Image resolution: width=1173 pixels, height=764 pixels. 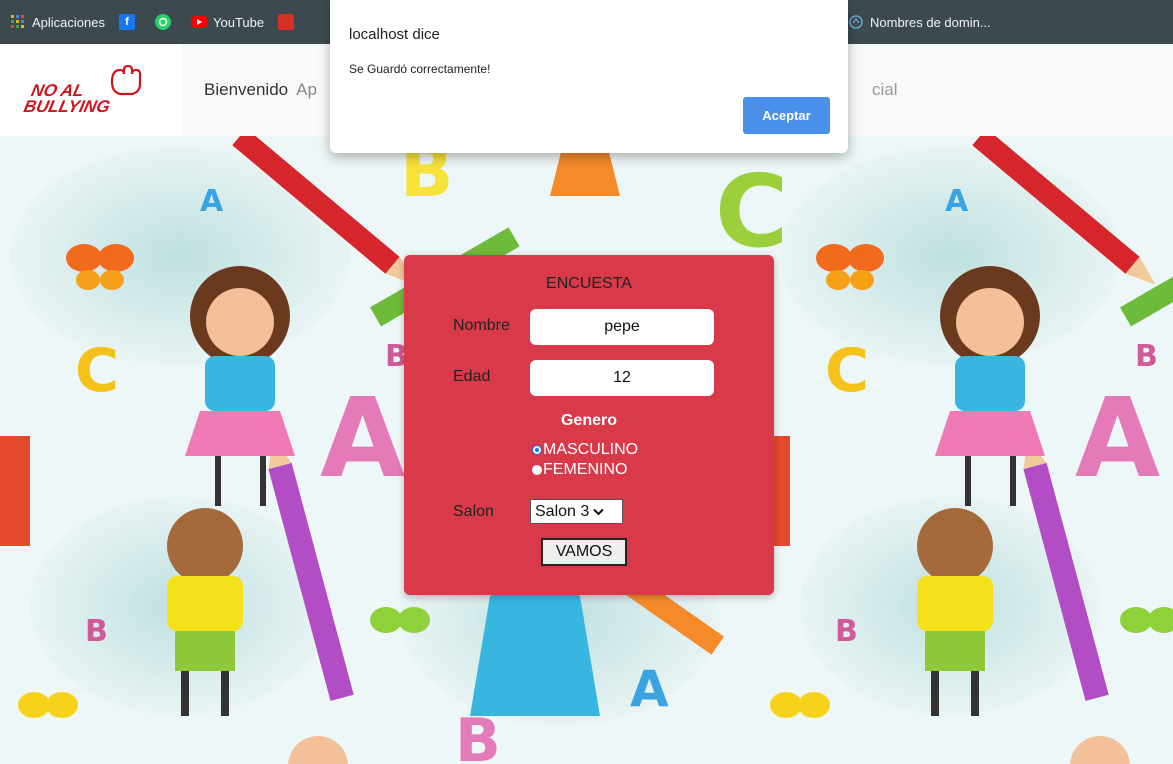 What do you see at coordinates (199, 22) in the screenshot?
I see `youtube-icon` at bounding box center [199, 22].